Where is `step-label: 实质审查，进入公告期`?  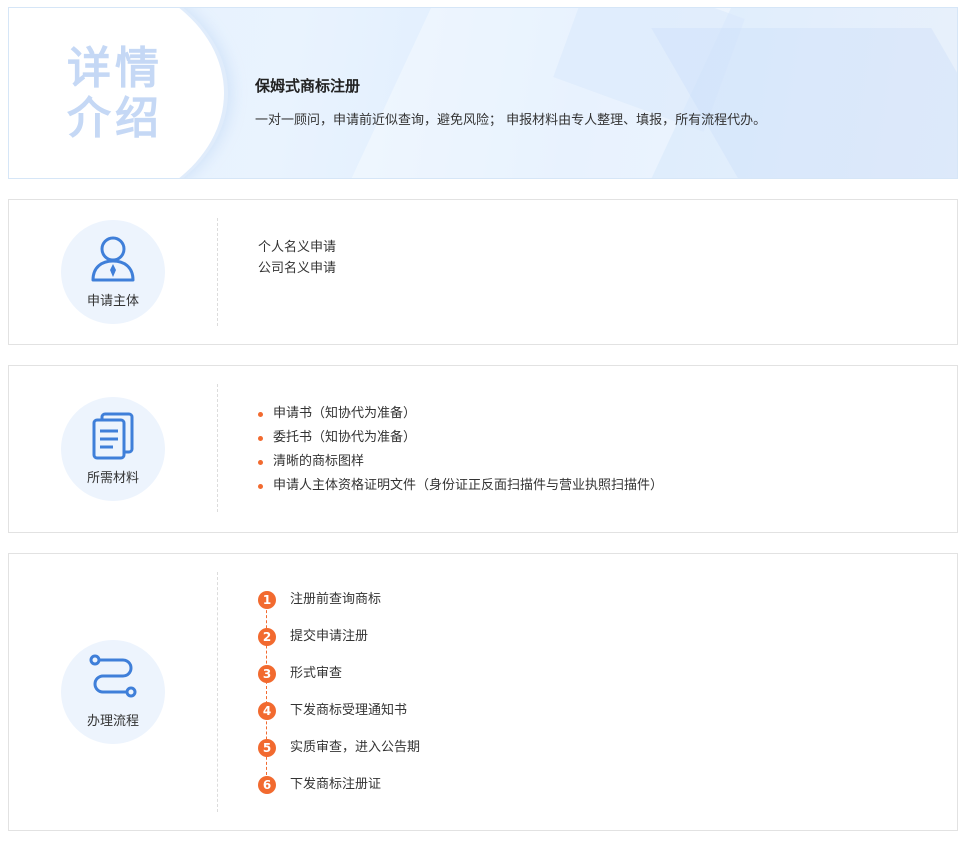 step-label: 实质审查，进入公告期 is located at coordinates (355, 747).